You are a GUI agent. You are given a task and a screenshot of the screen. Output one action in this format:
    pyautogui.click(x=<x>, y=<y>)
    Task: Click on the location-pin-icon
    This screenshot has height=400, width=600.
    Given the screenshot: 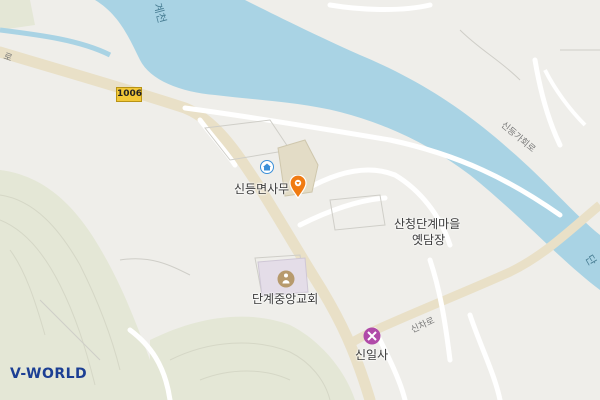 What is the action you would take?
    pyautogui.click(x=298, y=187)
    